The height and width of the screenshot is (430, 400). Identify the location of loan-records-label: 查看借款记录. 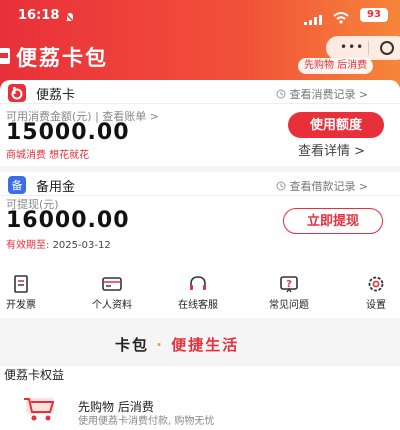
(322, 186).